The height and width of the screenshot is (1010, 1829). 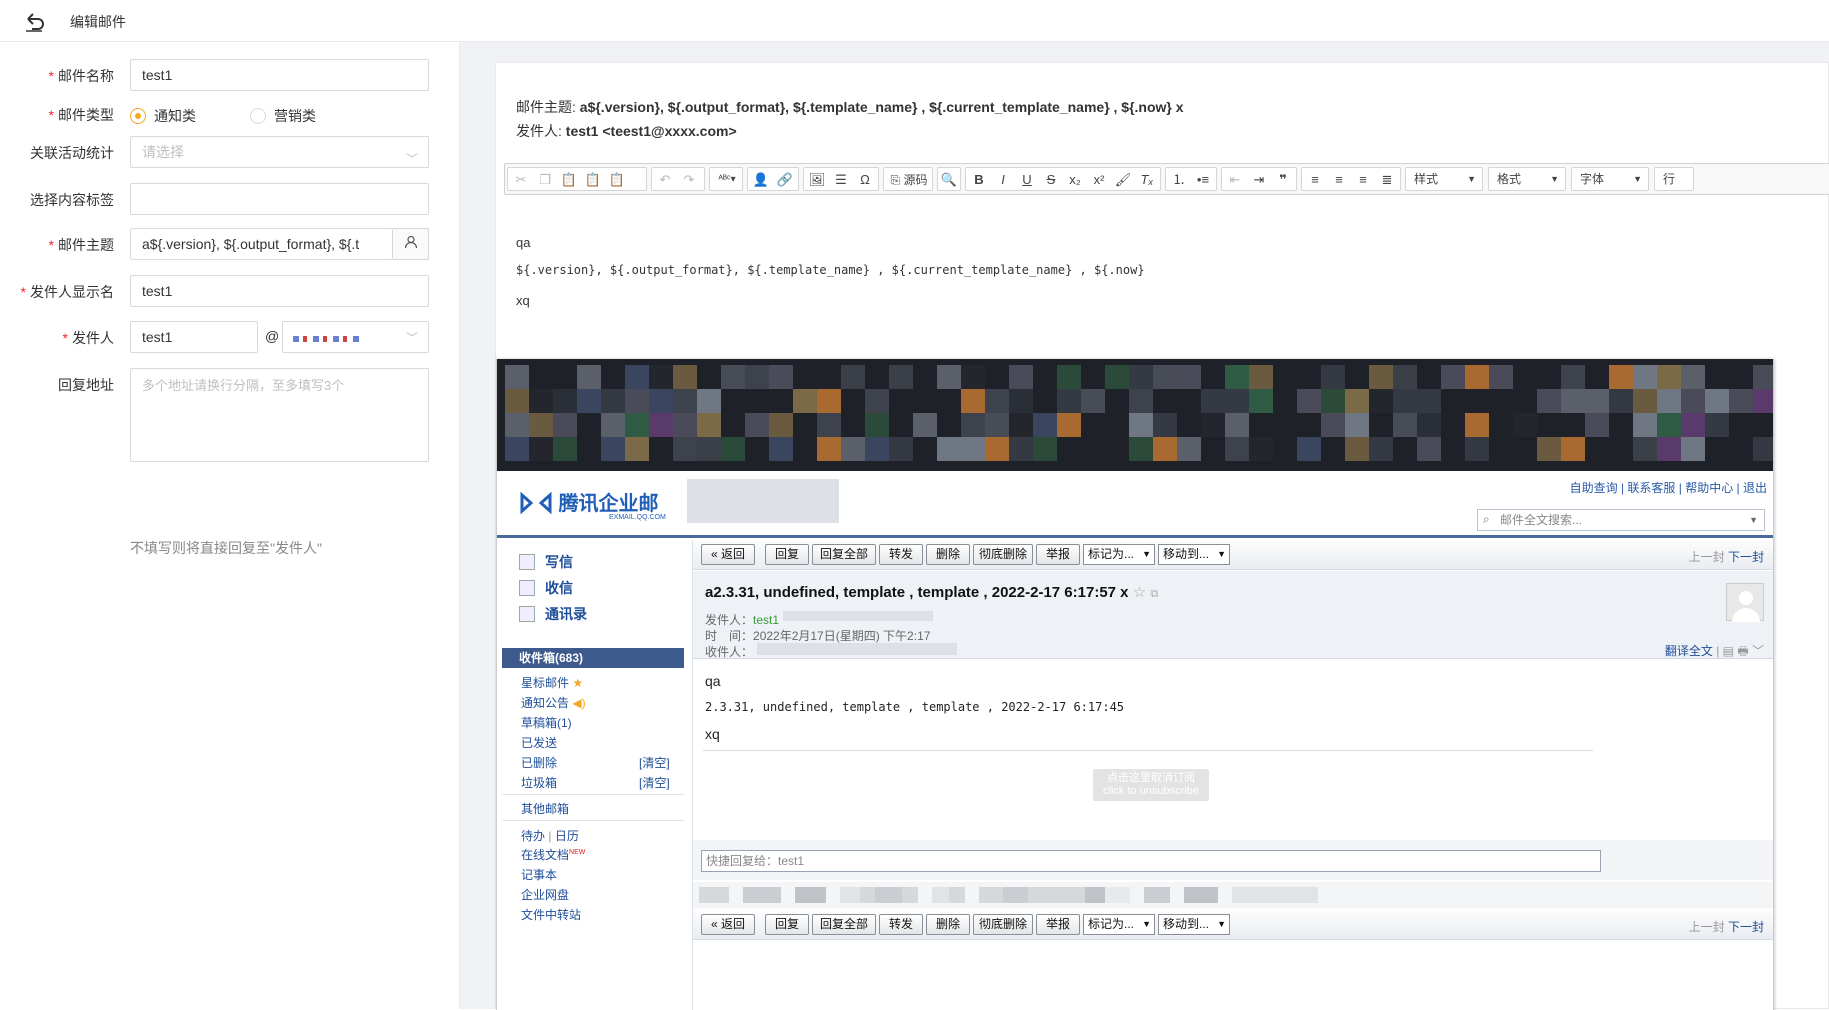 I want to click on hr-icon: ☰, so click(x=841, y=180).